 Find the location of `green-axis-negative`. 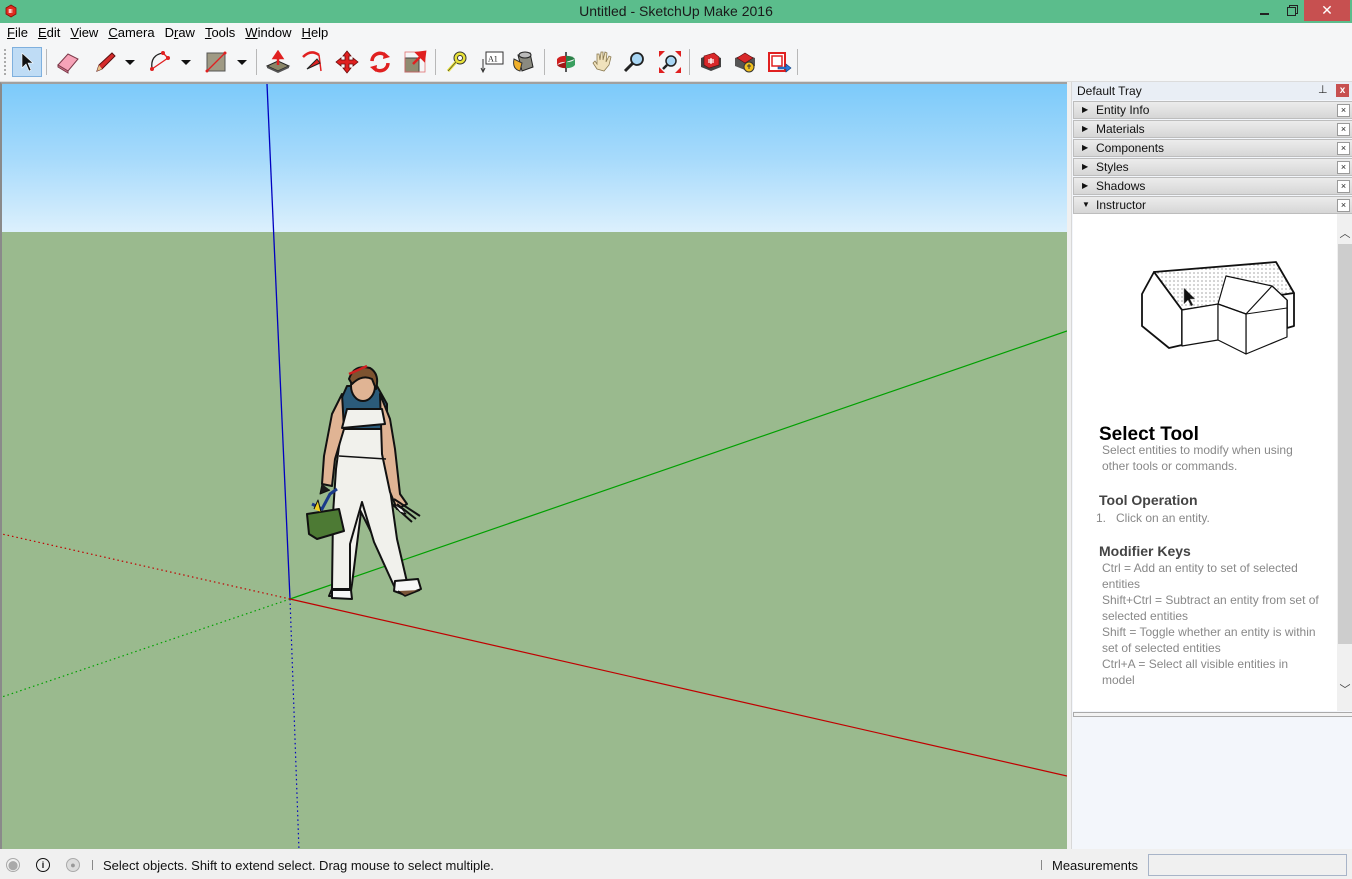

green-axis-negative is located at coordinates (146, 648).